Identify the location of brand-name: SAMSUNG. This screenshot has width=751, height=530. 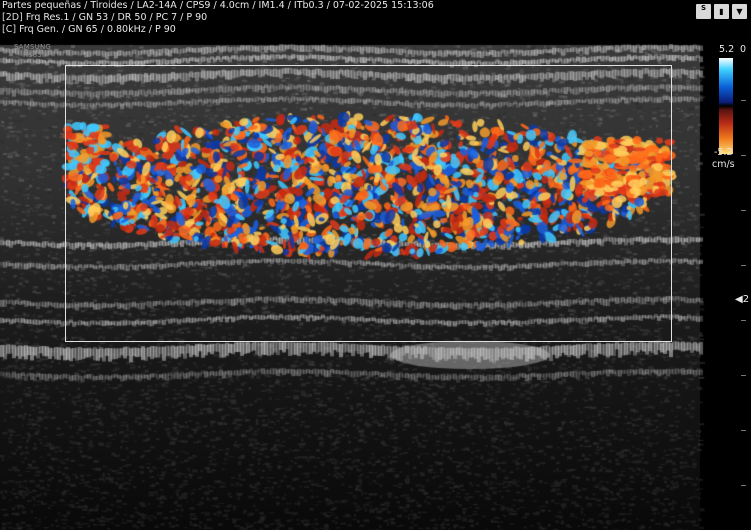
(33, 47).